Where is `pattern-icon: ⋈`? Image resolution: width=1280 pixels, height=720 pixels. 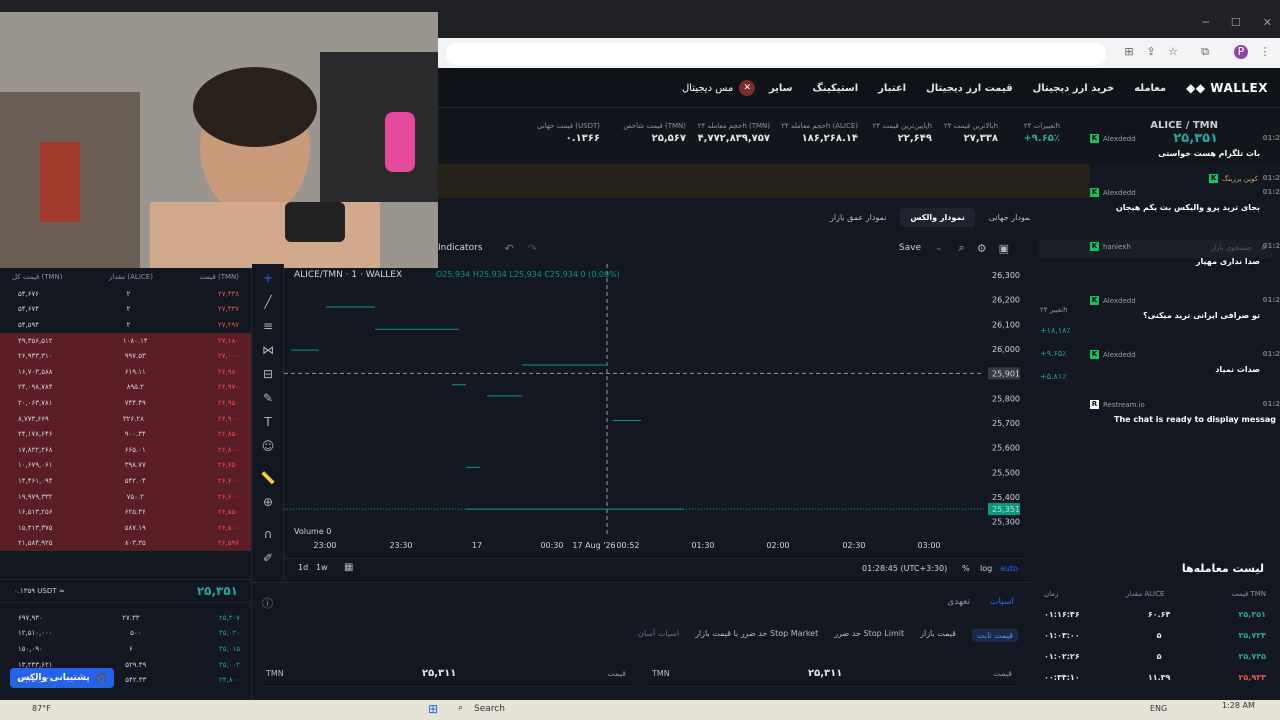 pattern-icon: ⋈ is located at coordinates (268, 350).